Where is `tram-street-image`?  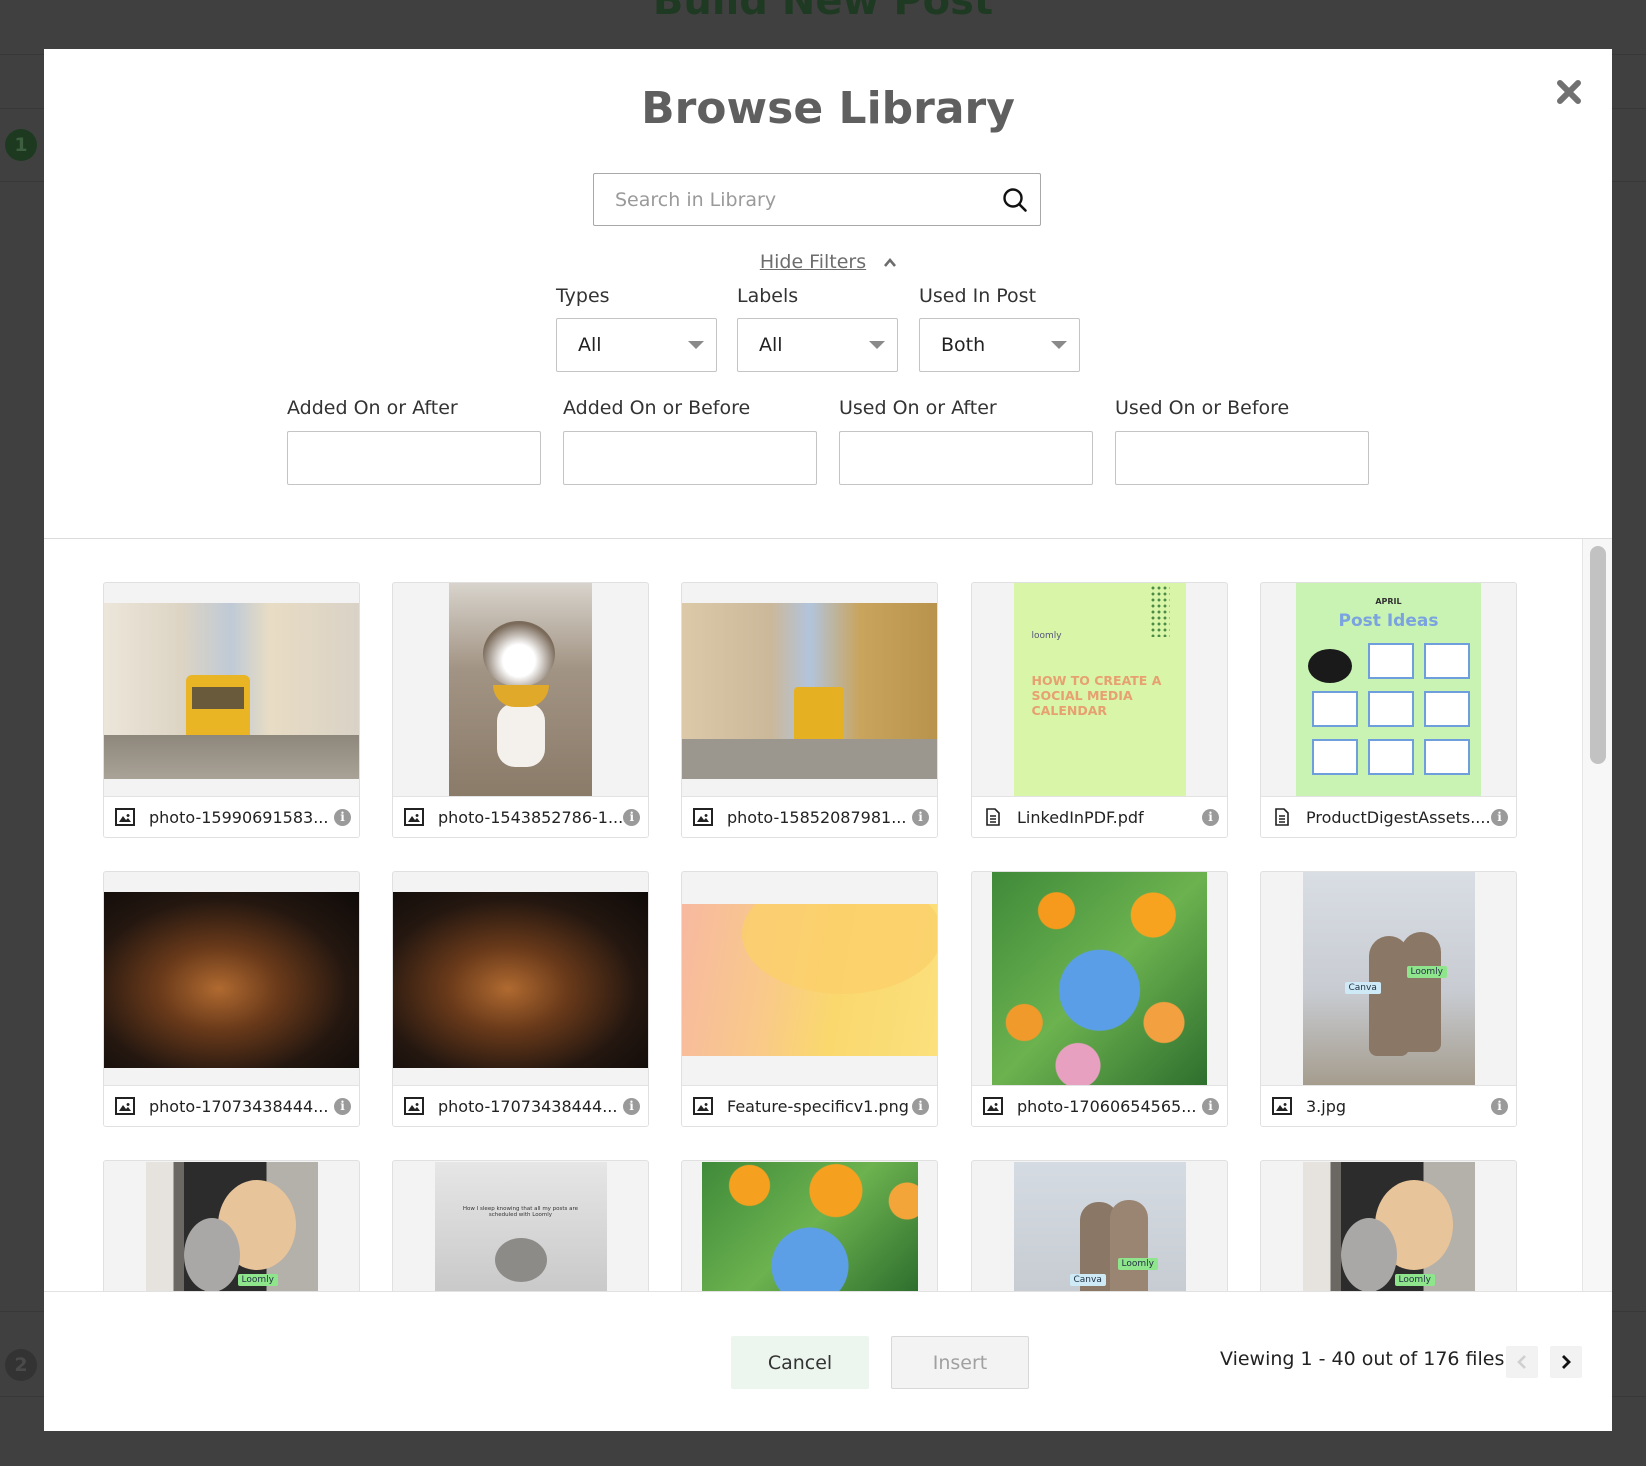 tram-street-image is located at coordinates (231, 690).